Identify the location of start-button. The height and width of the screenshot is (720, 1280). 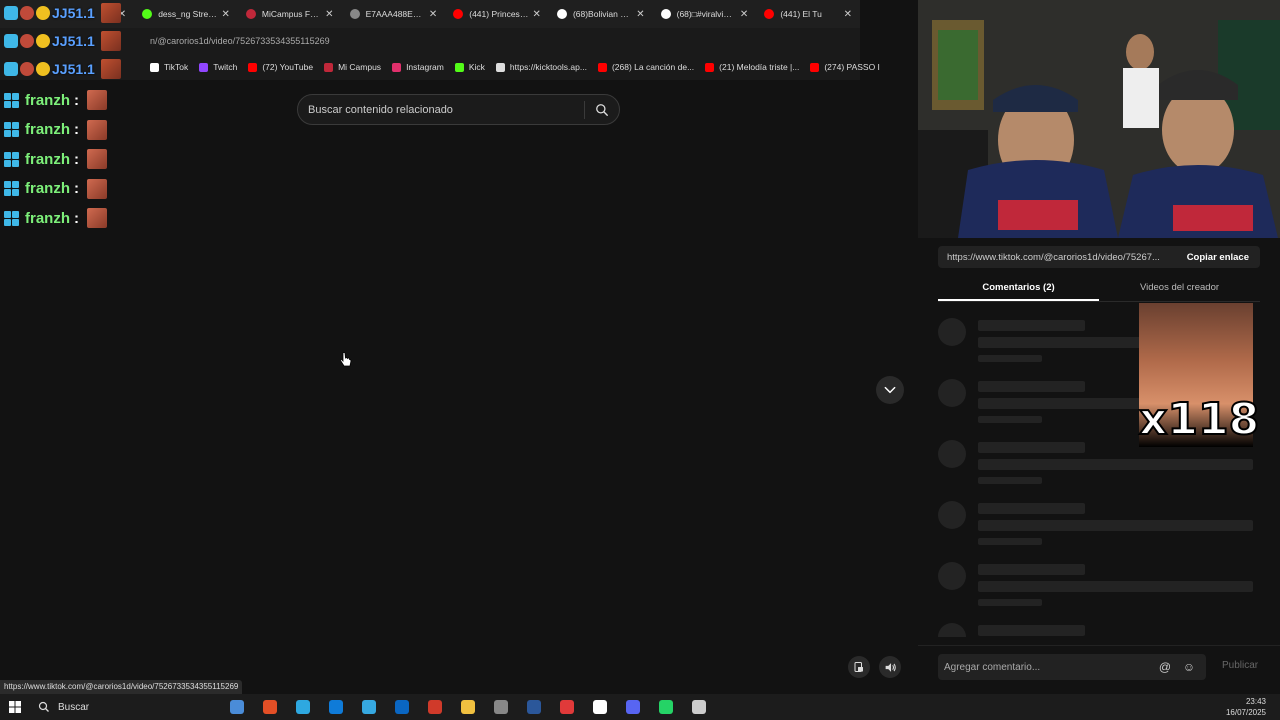
(15, 707).